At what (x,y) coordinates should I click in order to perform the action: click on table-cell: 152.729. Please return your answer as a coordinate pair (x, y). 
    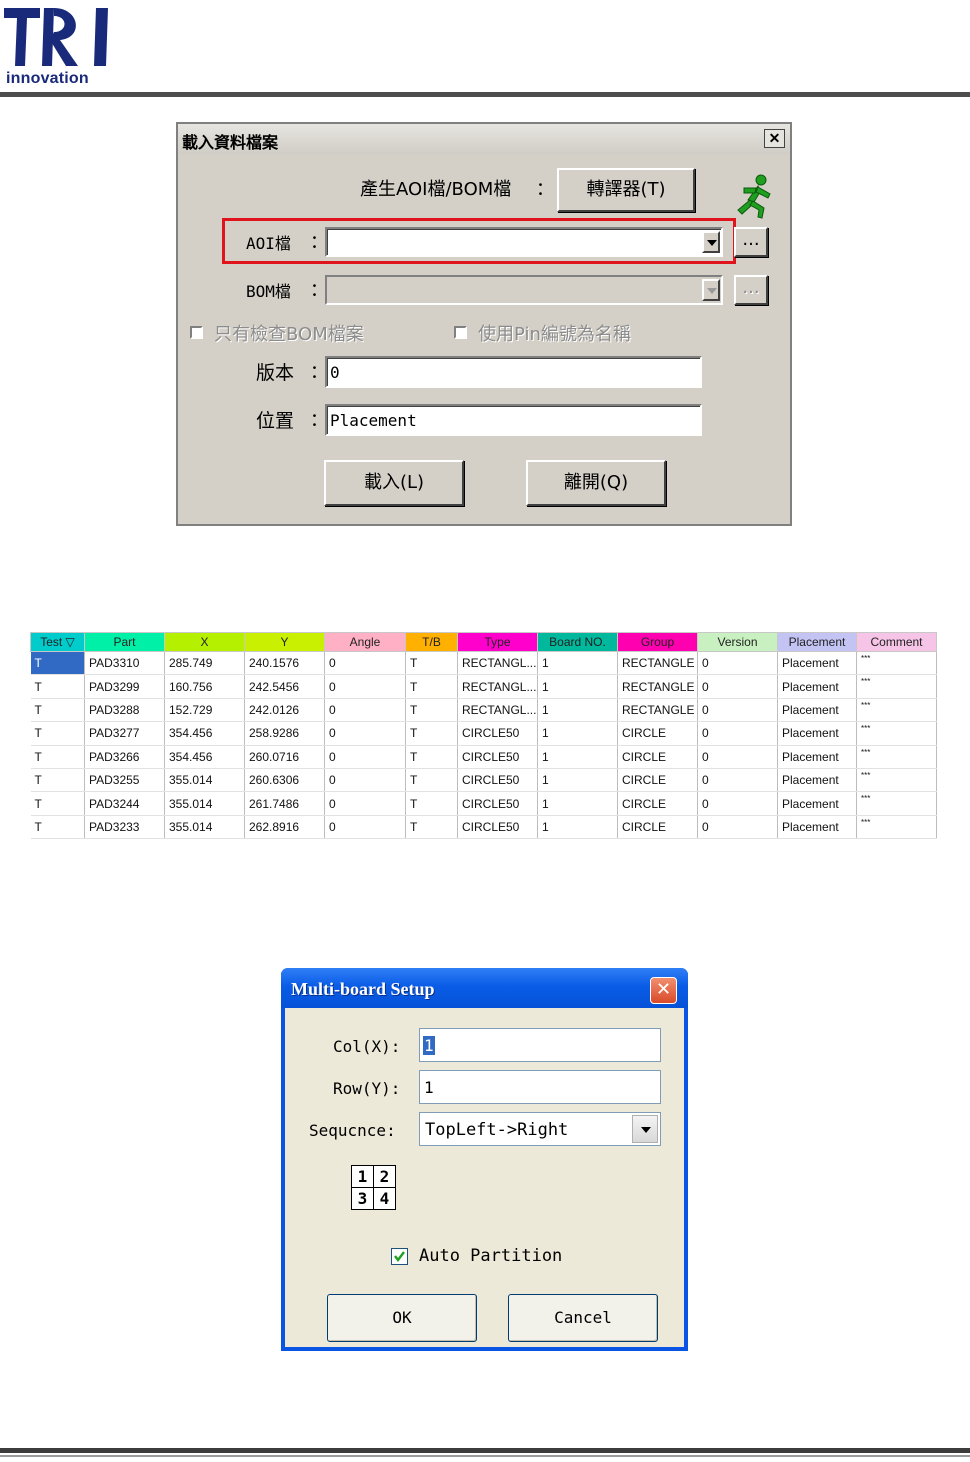
    Looking at the image, I should click on (204, 710).